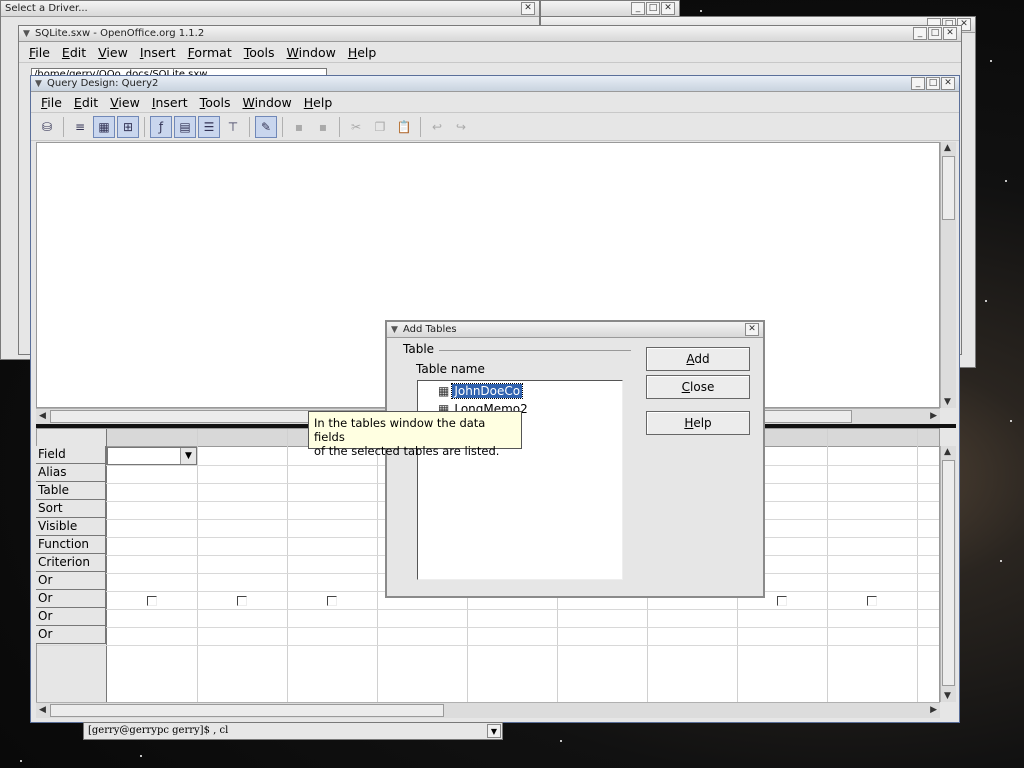  What do you see at coordinates (437, 127) in the screenshot?
I see `undo-icon: ↩` at bounding box center [437, 127].